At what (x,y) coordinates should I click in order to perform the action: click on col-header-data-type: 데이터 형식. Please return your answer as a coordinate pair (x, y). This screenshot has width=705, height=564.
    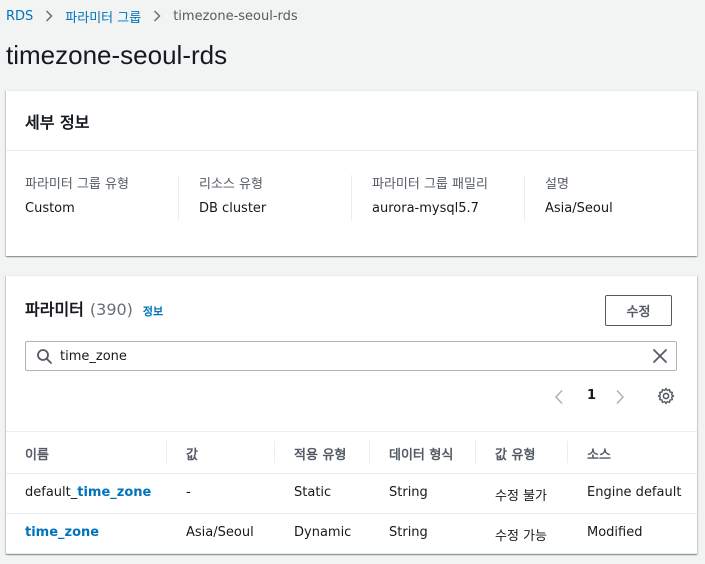
    Looking at the image, I should click on (421, 453).